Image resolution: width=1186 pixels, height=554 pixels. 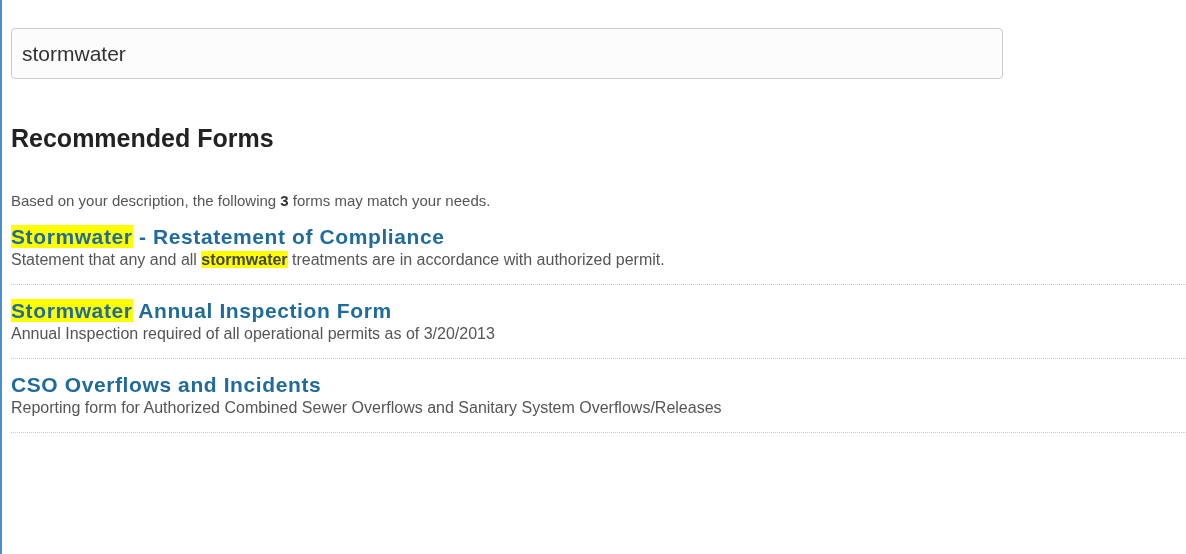 I want to click on form-description: Reporting form for Authorized Combined Sewer Overflows and Sanitary System Overflows/Releases, so click(x=367, y=408).